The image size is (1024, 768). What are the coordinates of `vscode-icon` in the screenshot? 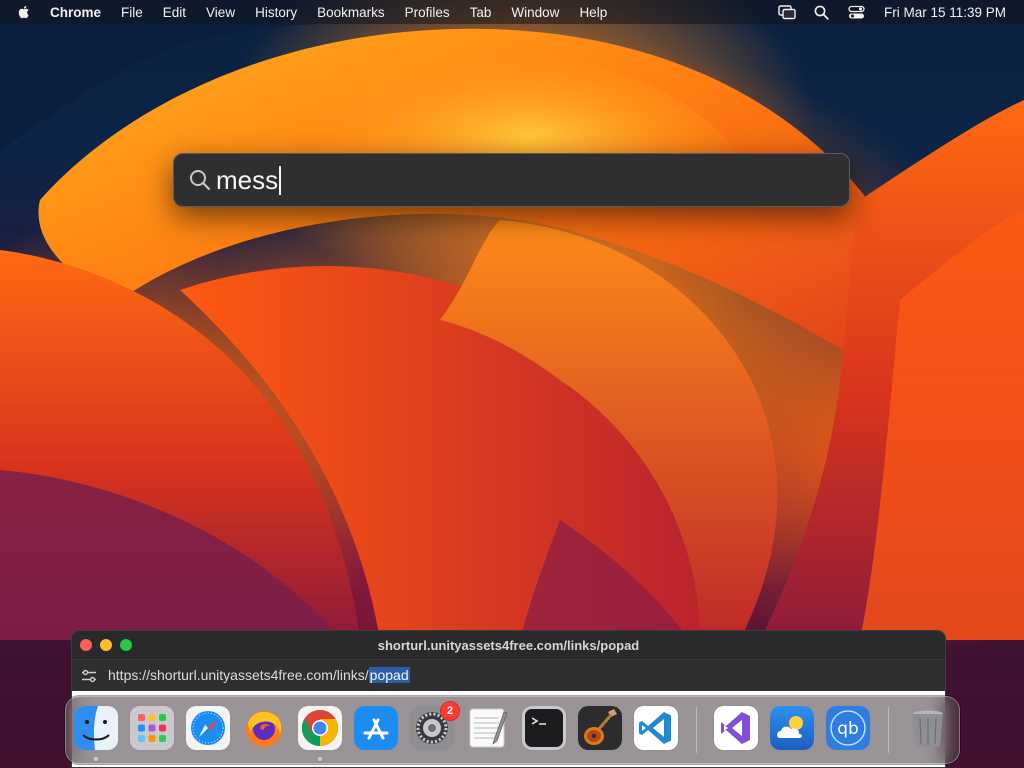 It's located at (656, 728).